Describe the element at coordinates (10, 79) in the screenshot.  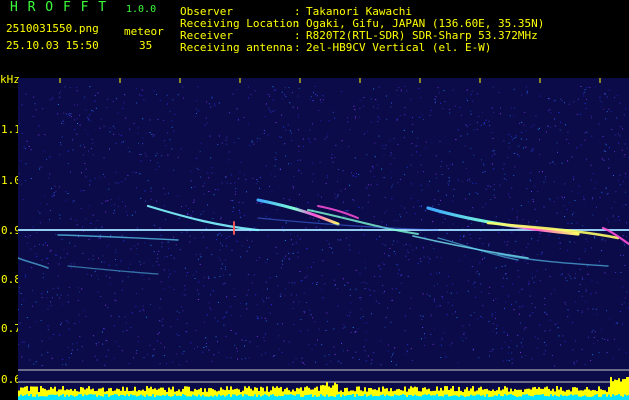
I see `y-axis-unit: kHz` at that location.